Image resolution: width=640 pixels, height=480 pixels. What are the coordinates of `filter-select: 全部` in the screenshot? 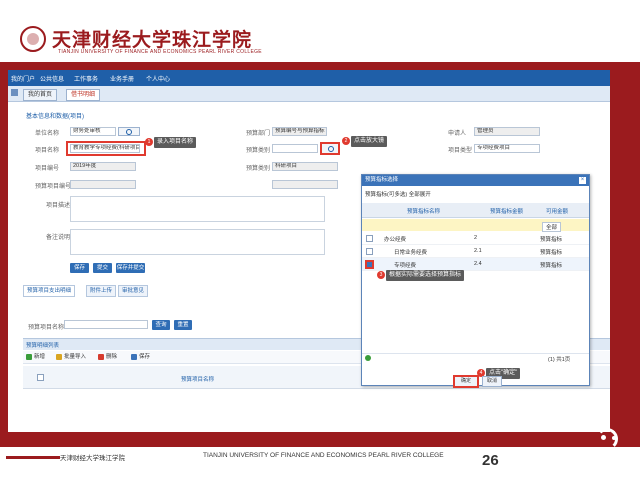 It's located at (552, 227).